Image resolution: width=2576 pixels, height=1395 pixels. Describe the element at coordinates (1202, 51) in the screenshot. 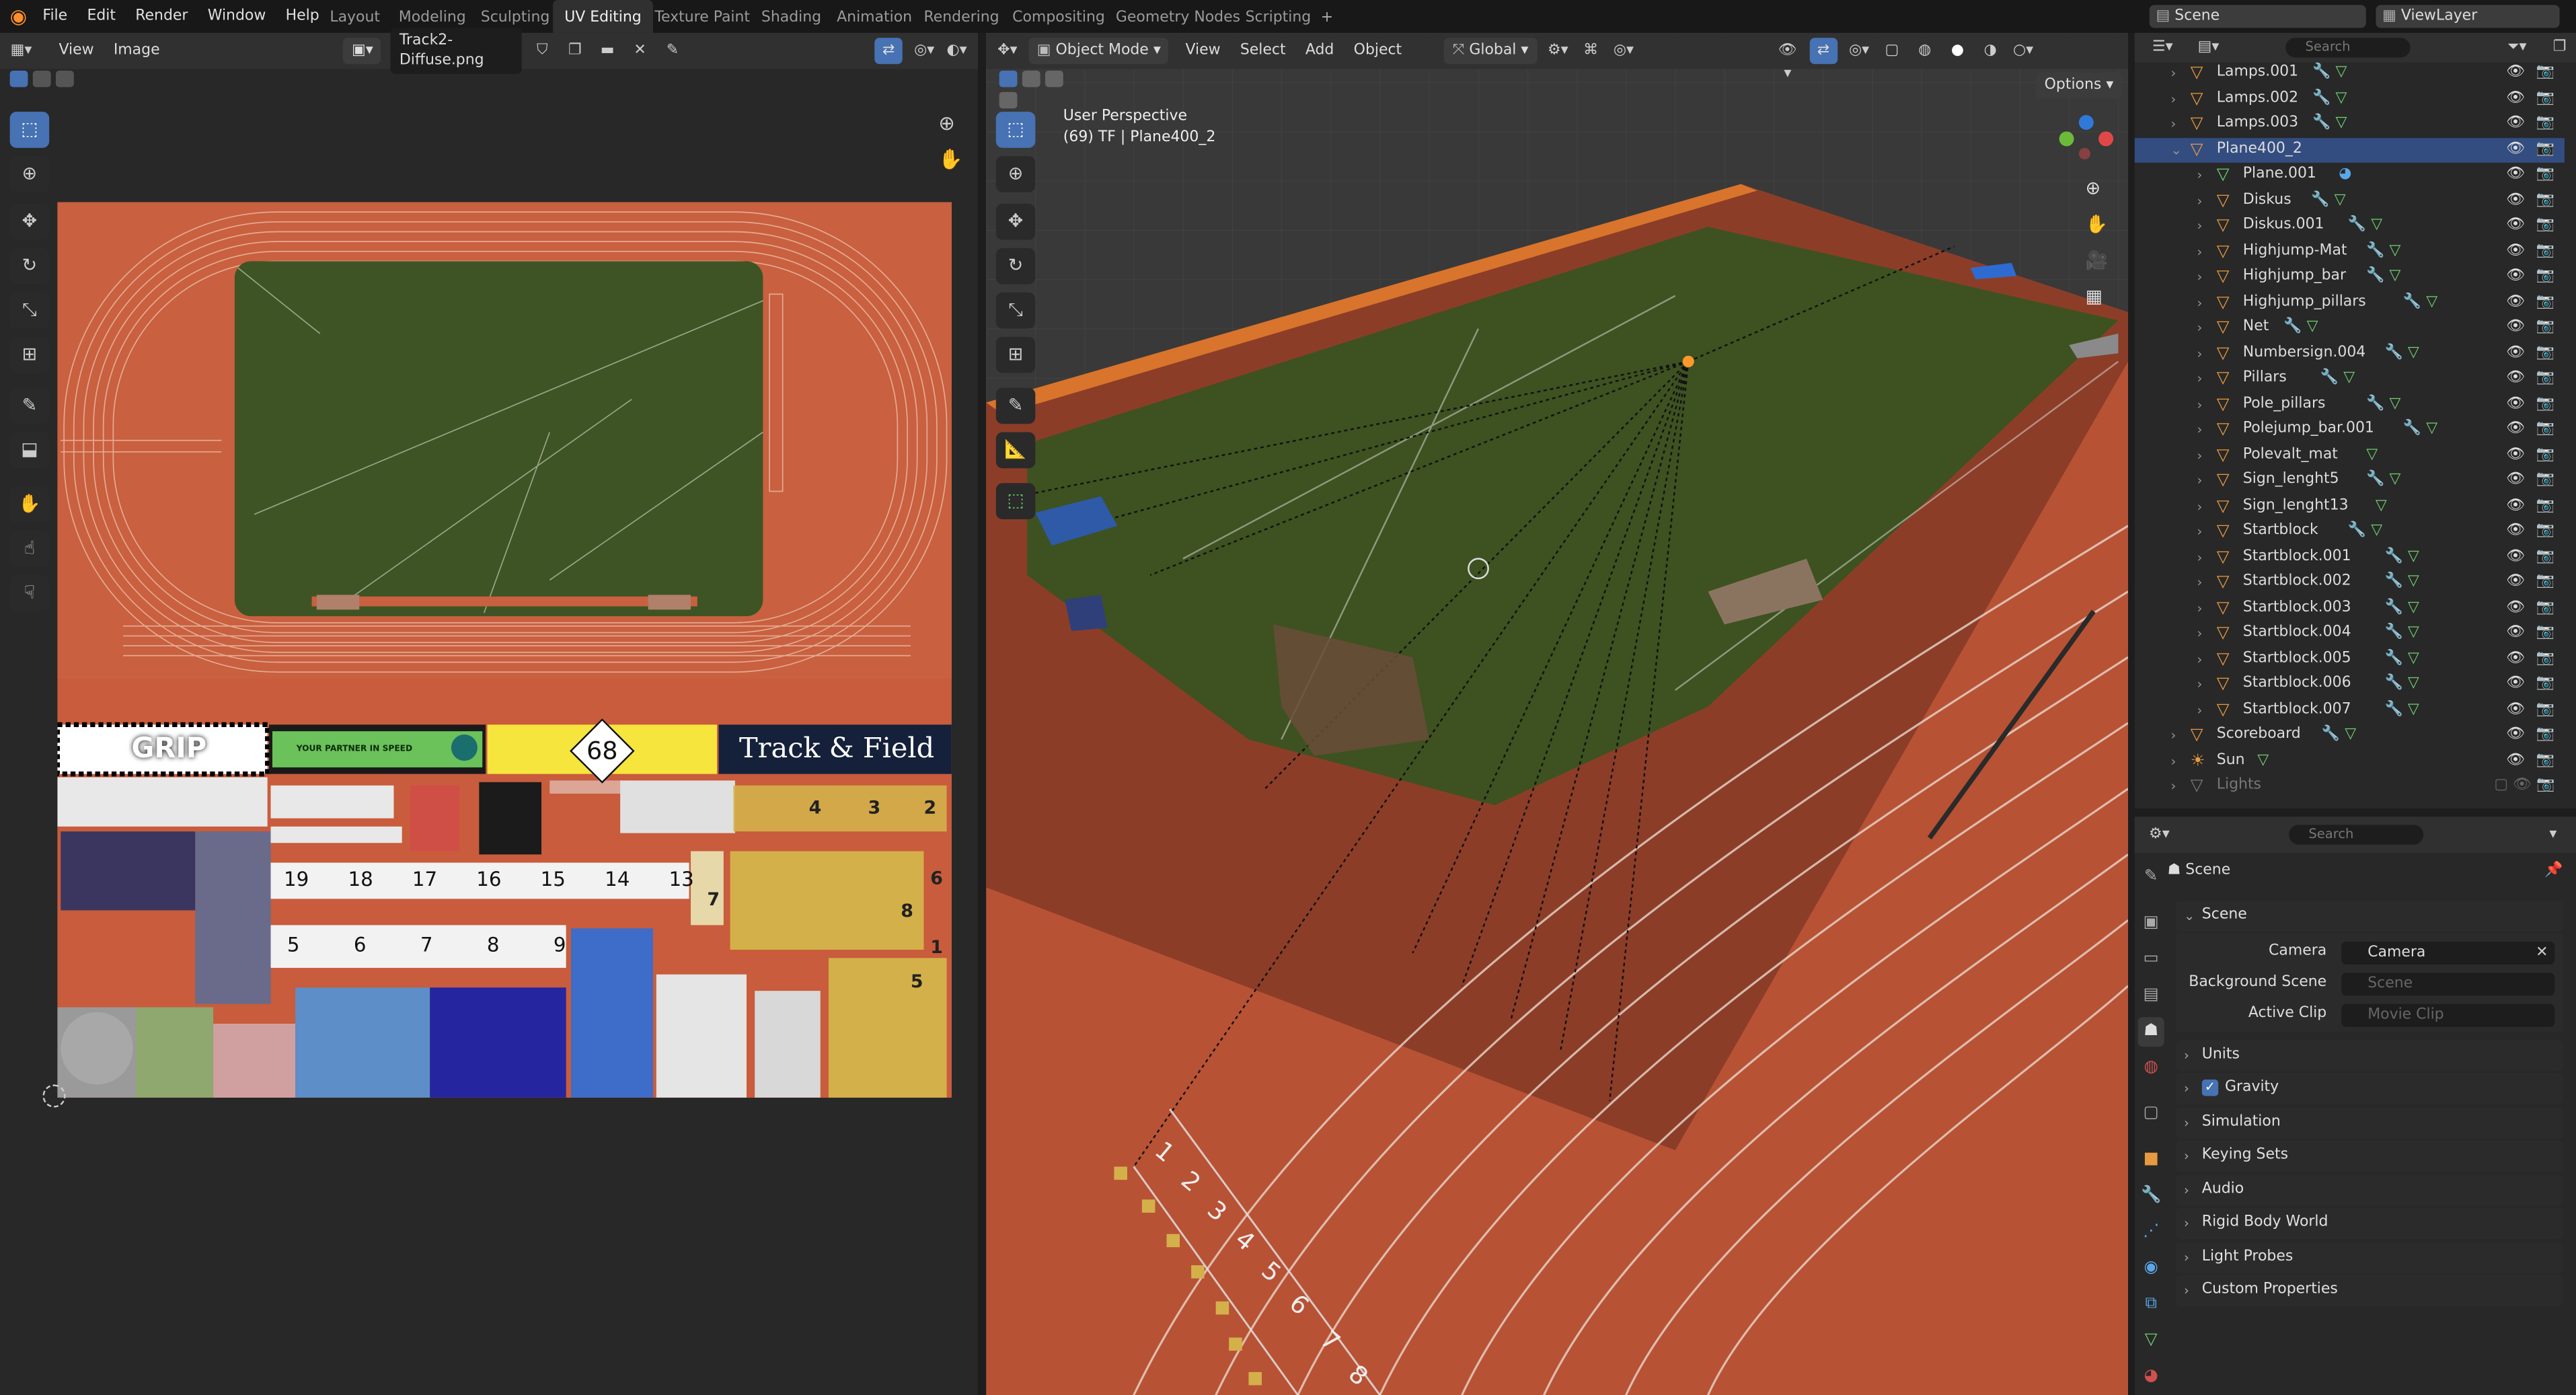

I see `viewport-menu-view: View` at that location.